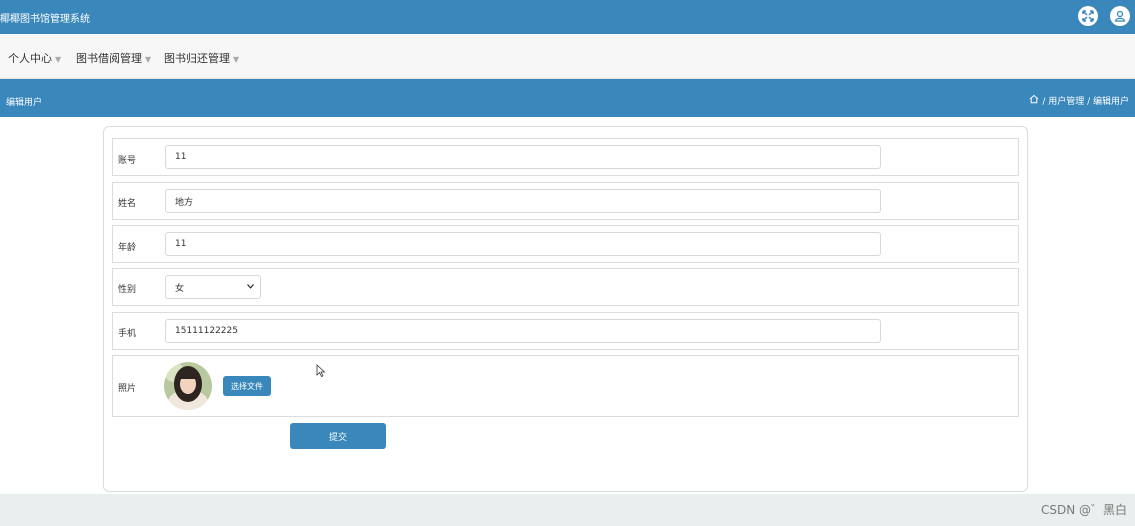 The width and height of the screenshot is (1135, 526). What do you see at coordinates (523, 201) in the screenshot?
I see `name-input: 地方` at bounding box center [523, 201].